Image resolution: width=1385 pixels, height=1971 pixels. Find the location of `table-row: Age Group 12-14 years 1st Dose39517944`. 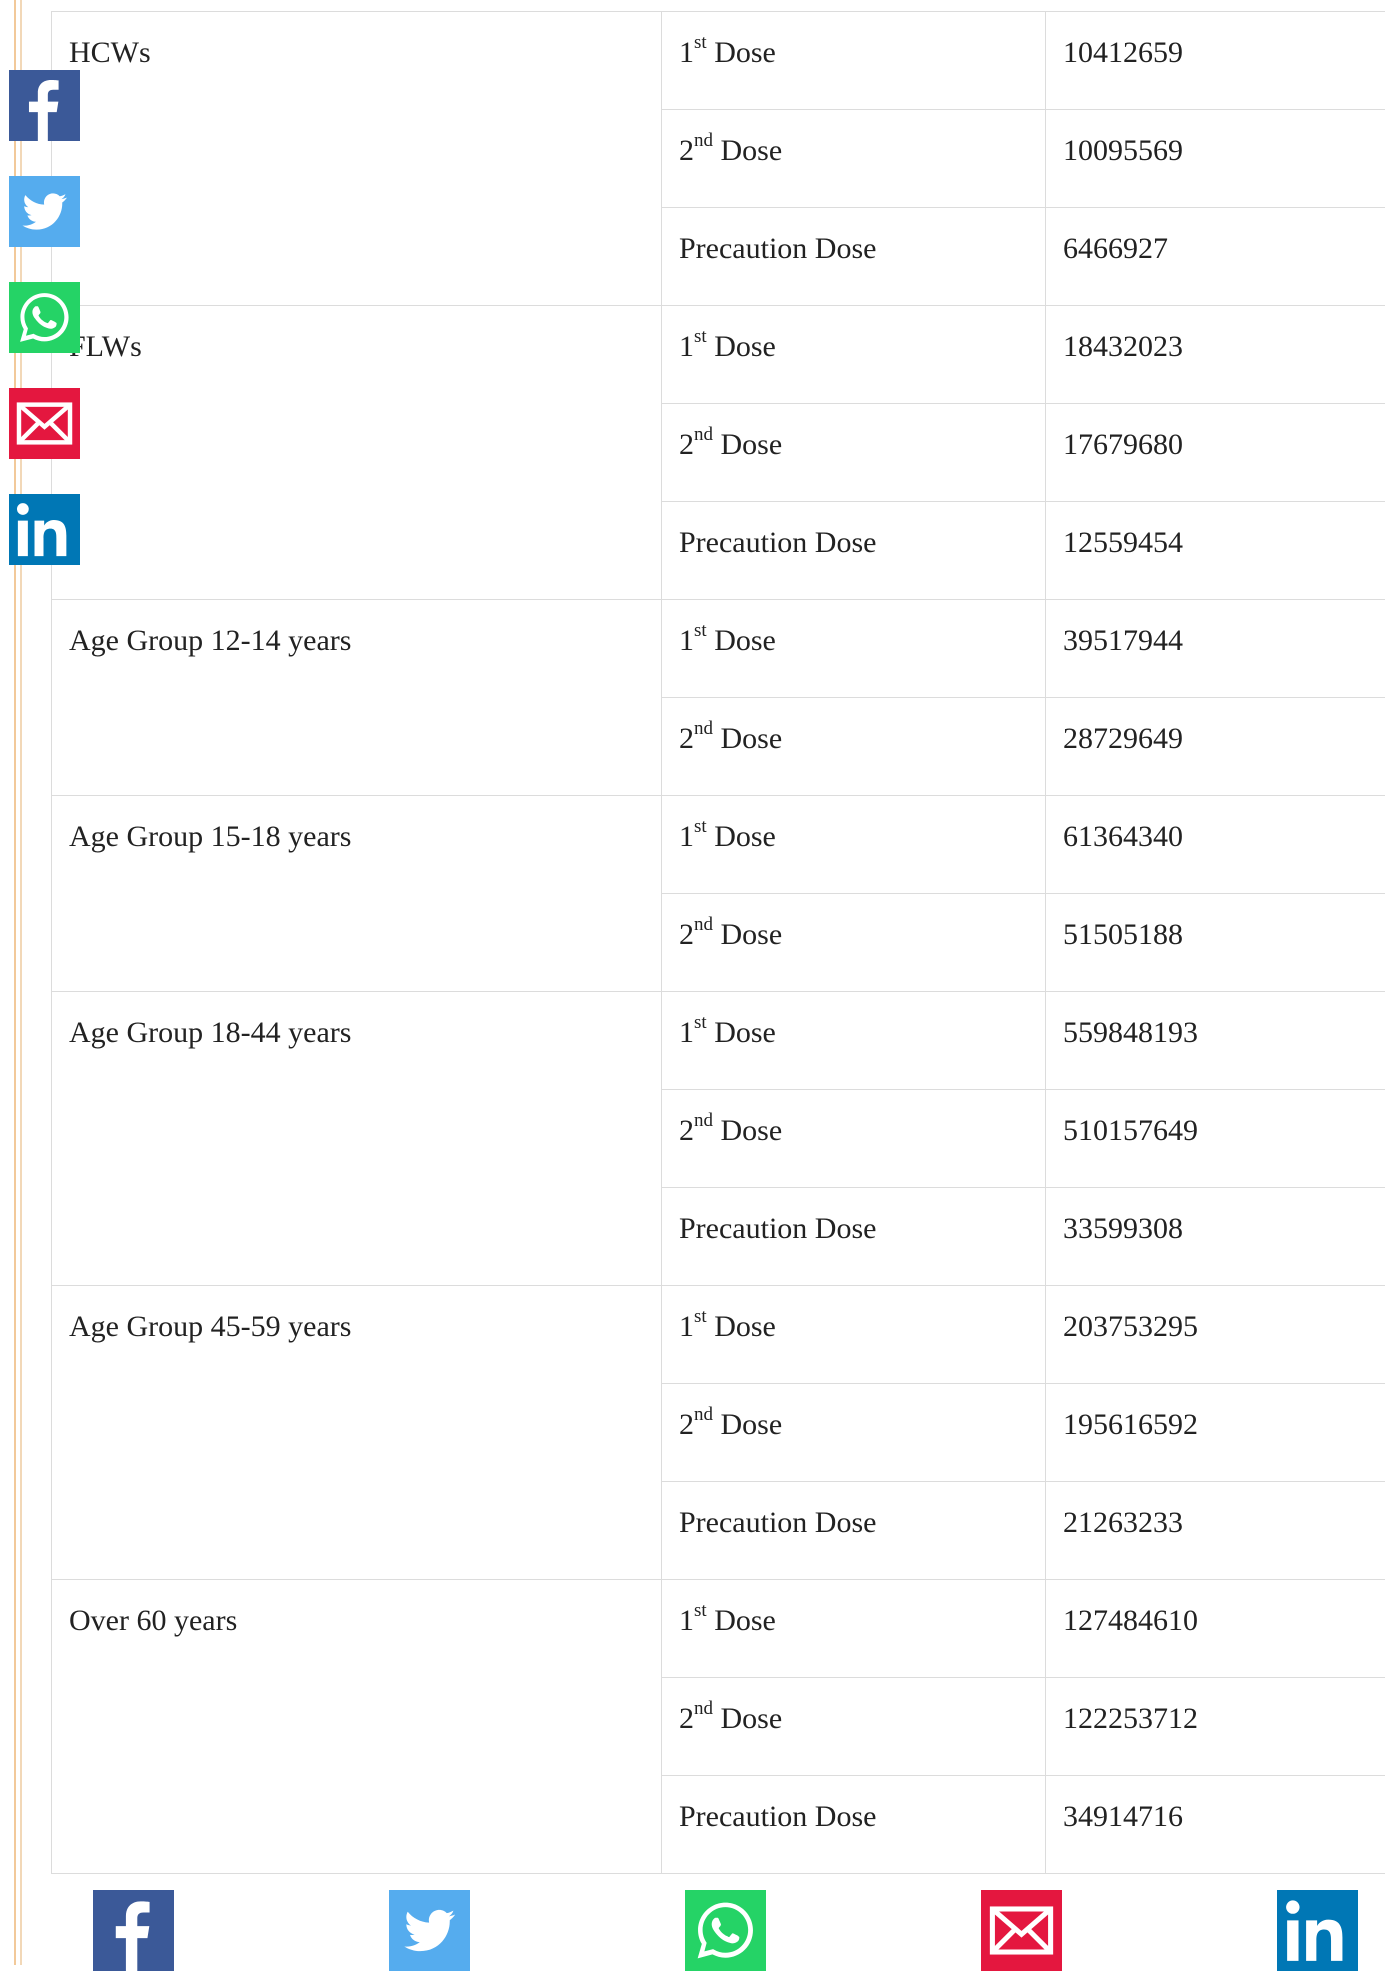

table-row: Age Group 12-14 years 1st Dose39517944 is located at coordinates (718, 649).